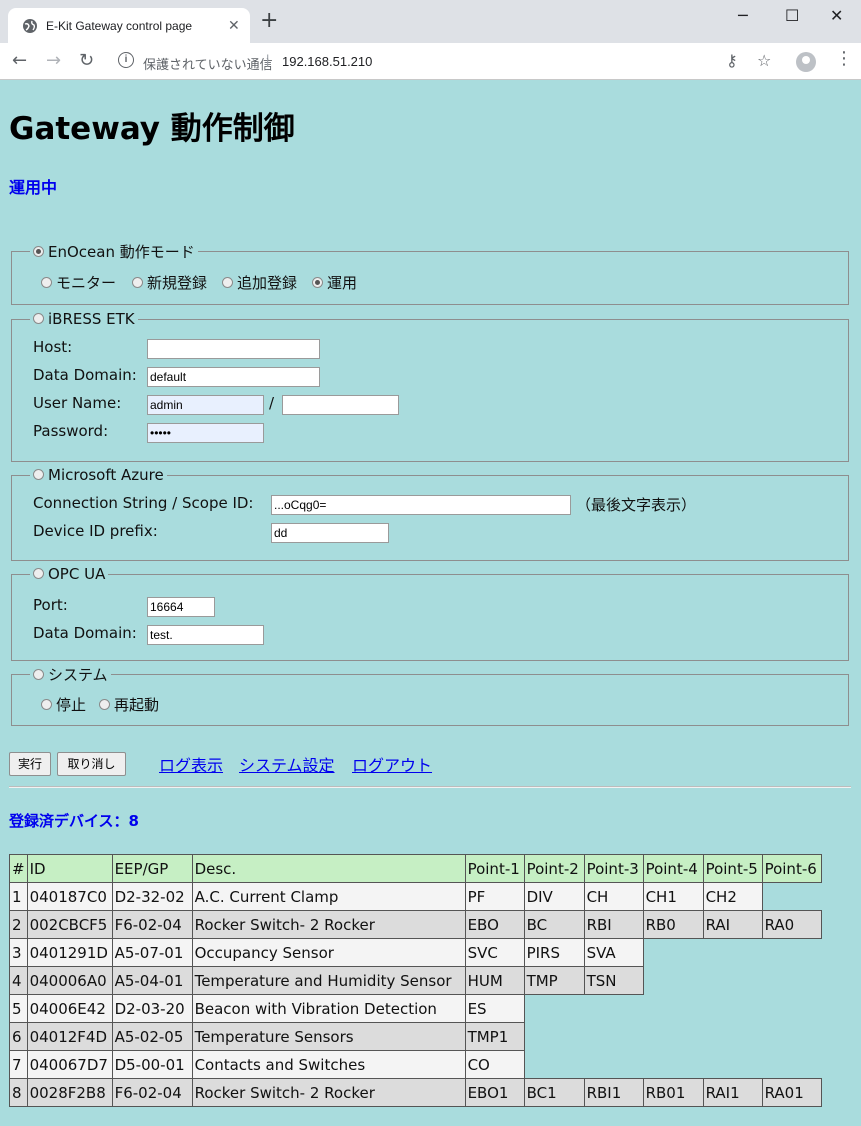 This screenshot has height=1126, width=861. Describe the element at coordinates (85, 633) in the screenshot. I see `opcua-data-domain-label: Data Domain:` at that location.